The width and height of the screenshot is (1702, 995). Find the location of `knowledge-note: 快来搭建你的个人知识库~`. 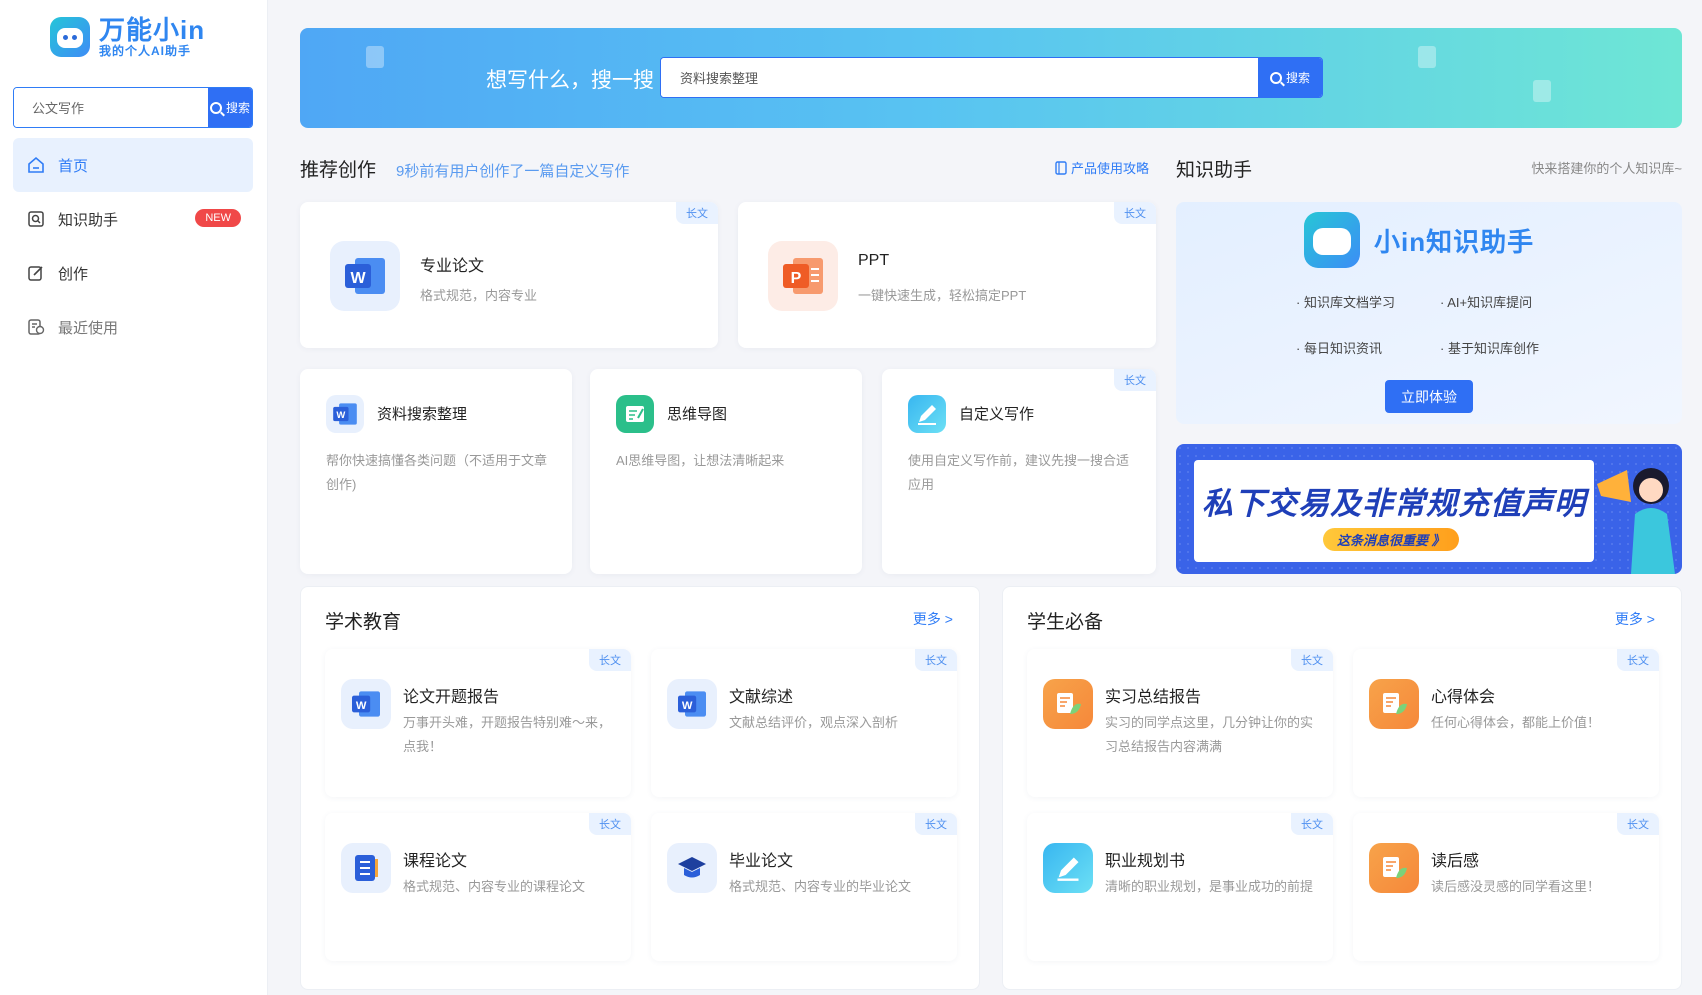

knowledge-note: 快来搭建你的个人知识库~ is located at coordinates (1606, 168).